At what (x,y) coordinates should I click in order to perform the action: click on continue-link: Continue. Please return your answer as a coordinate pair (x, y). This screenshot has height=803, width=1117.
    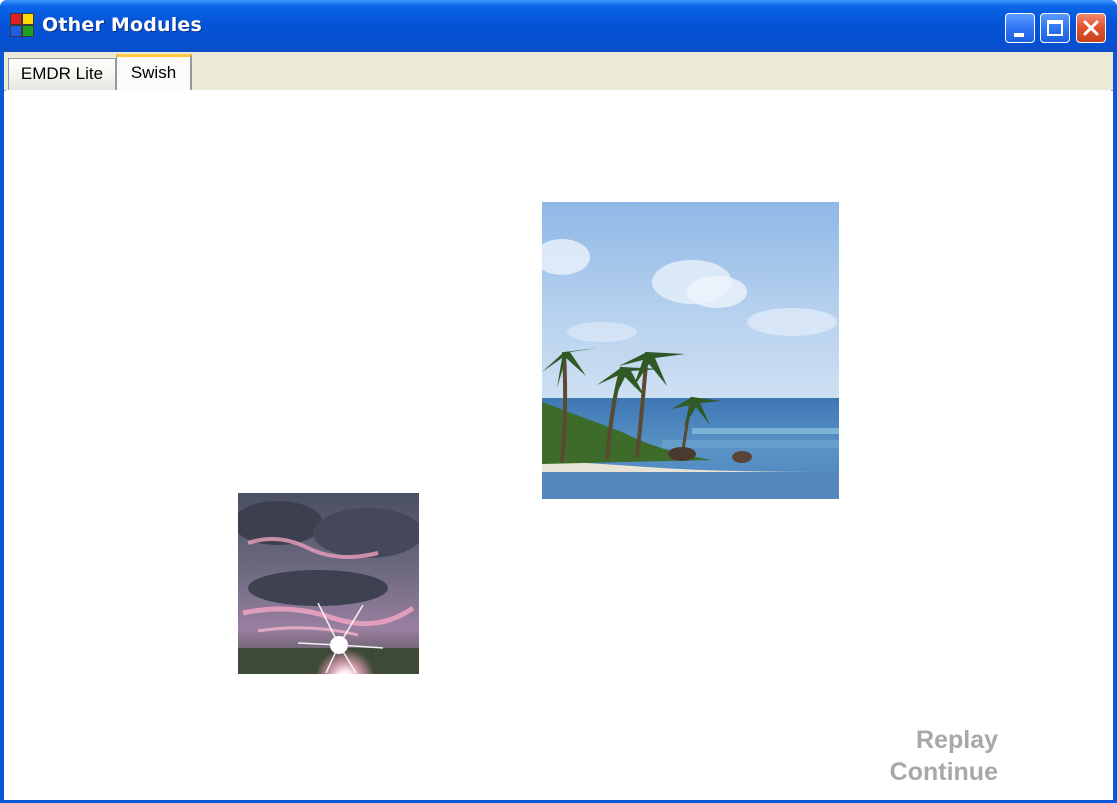
    Looking at the image, I should click on (922, 772).